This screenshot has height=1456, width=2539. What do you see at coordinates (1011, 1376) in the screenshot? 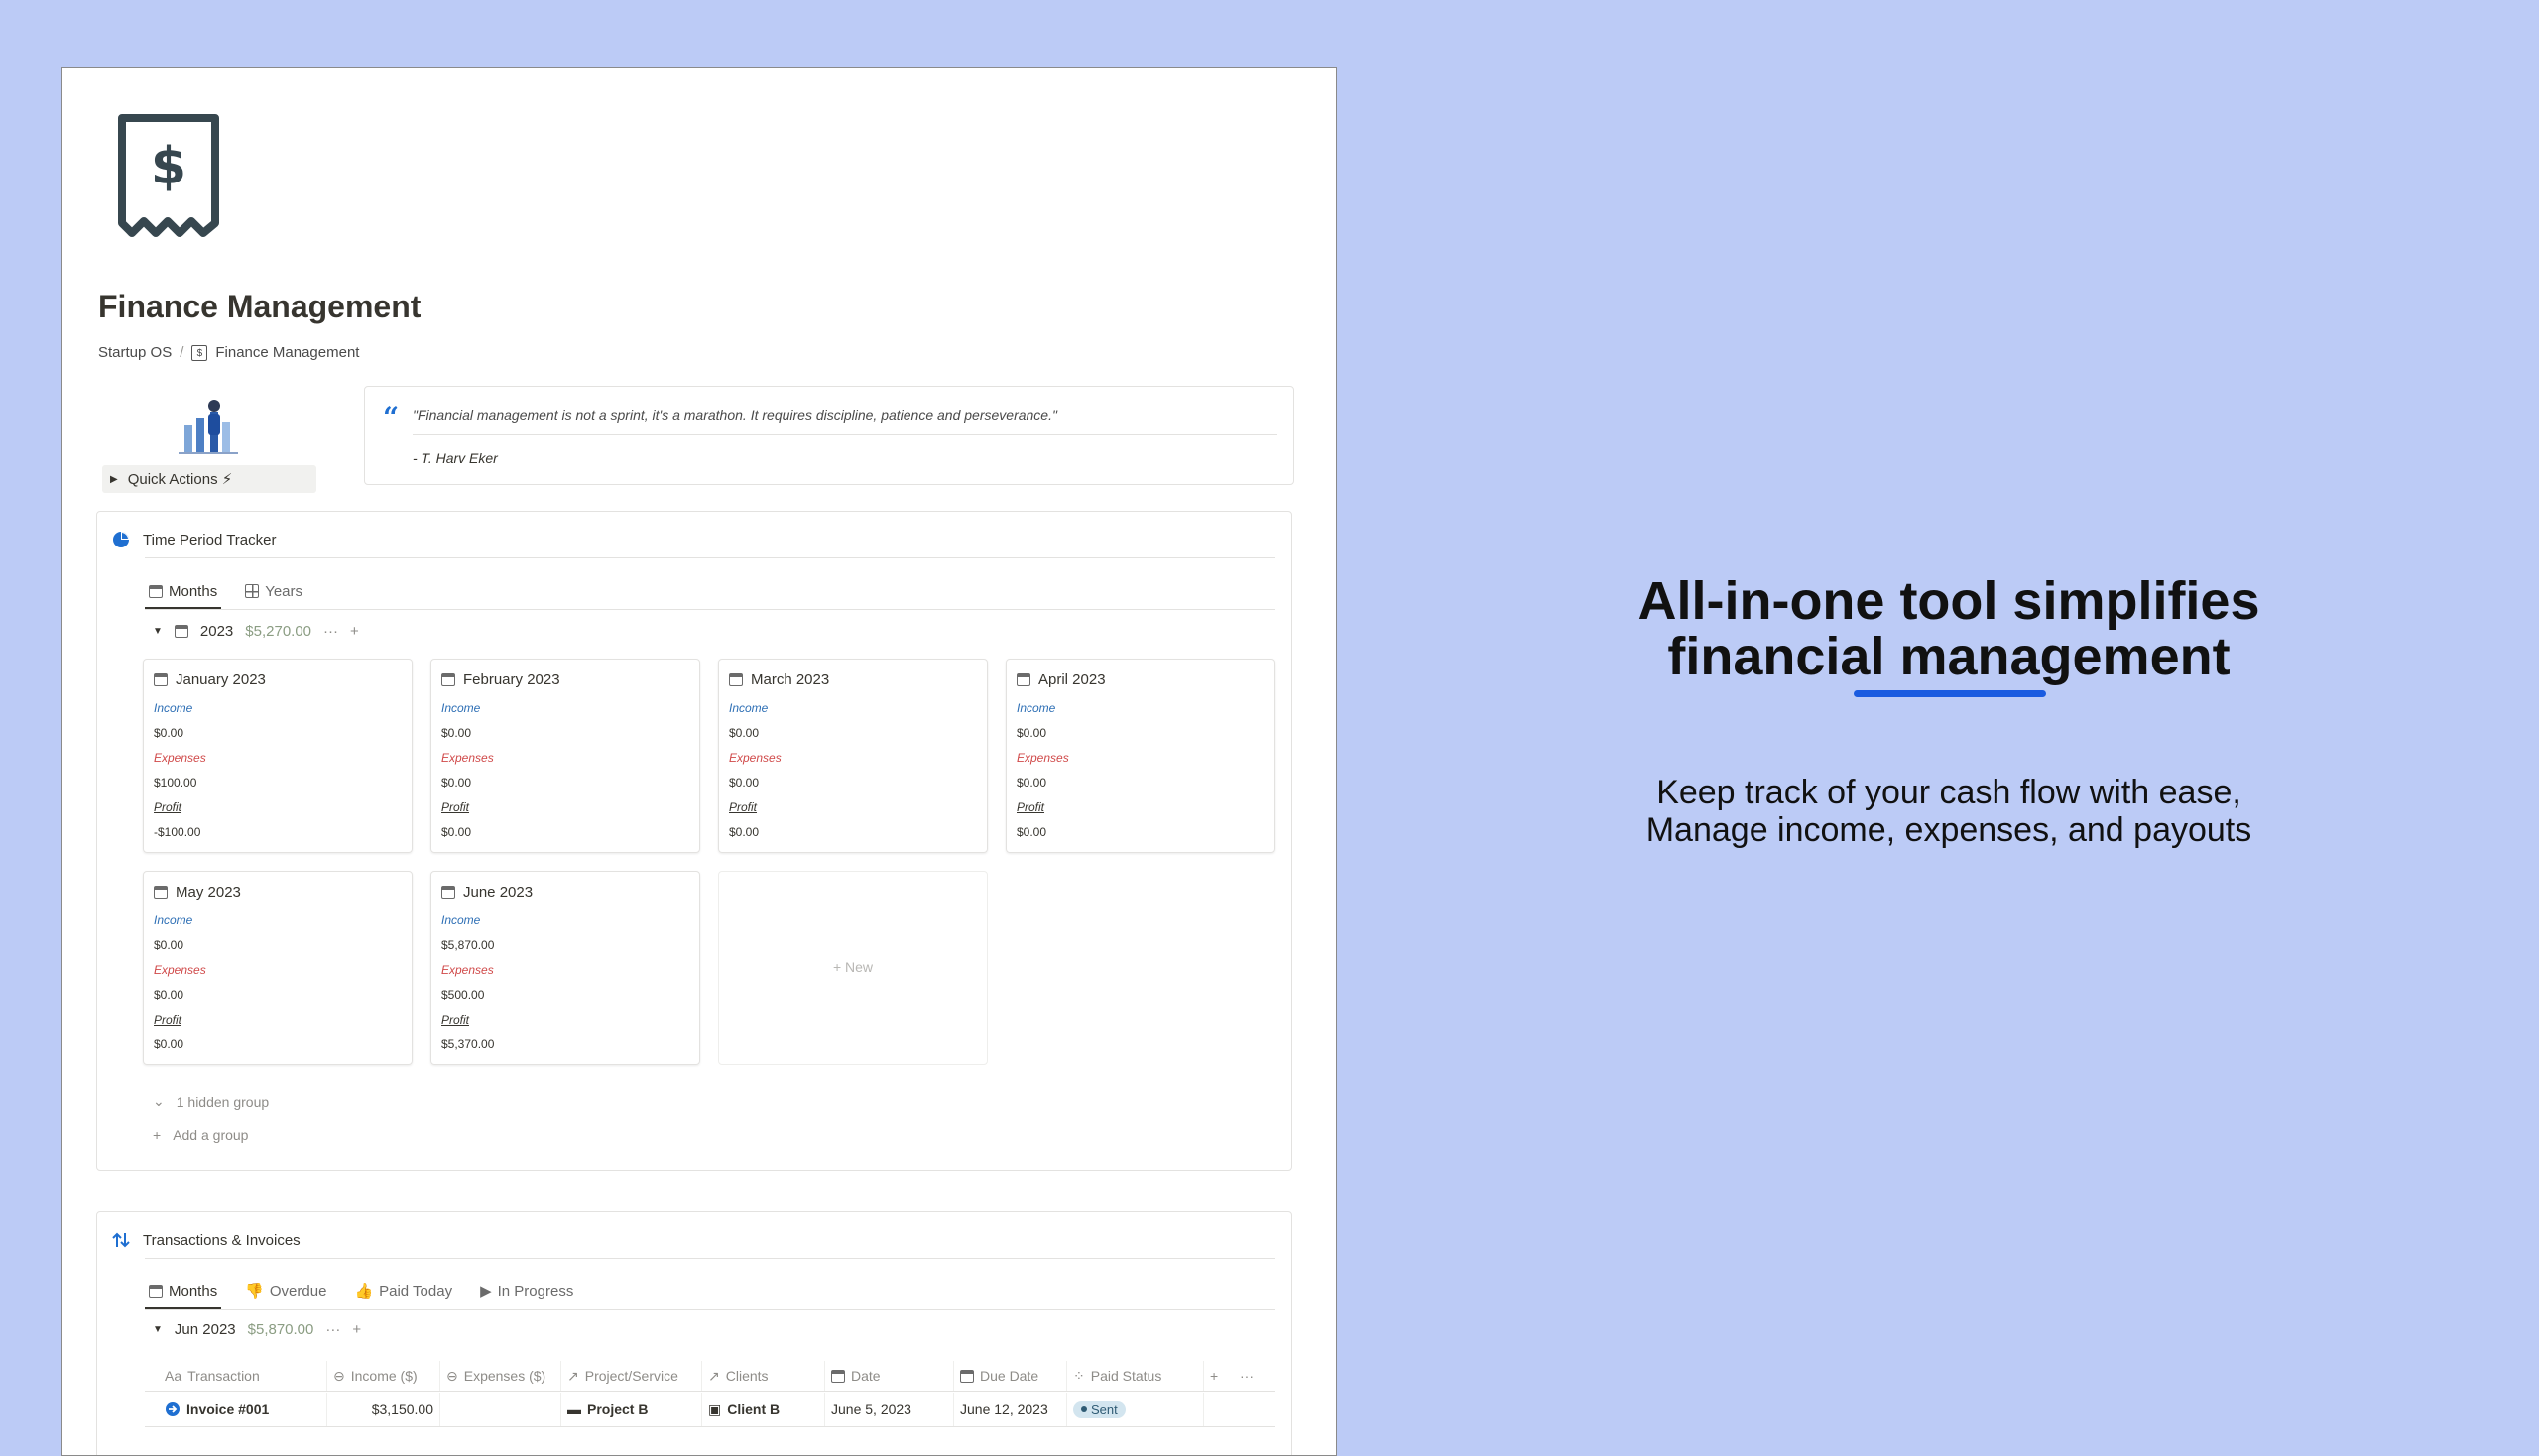
I see `column-due-date: Due Date` at bounding box center [1011, 1376].